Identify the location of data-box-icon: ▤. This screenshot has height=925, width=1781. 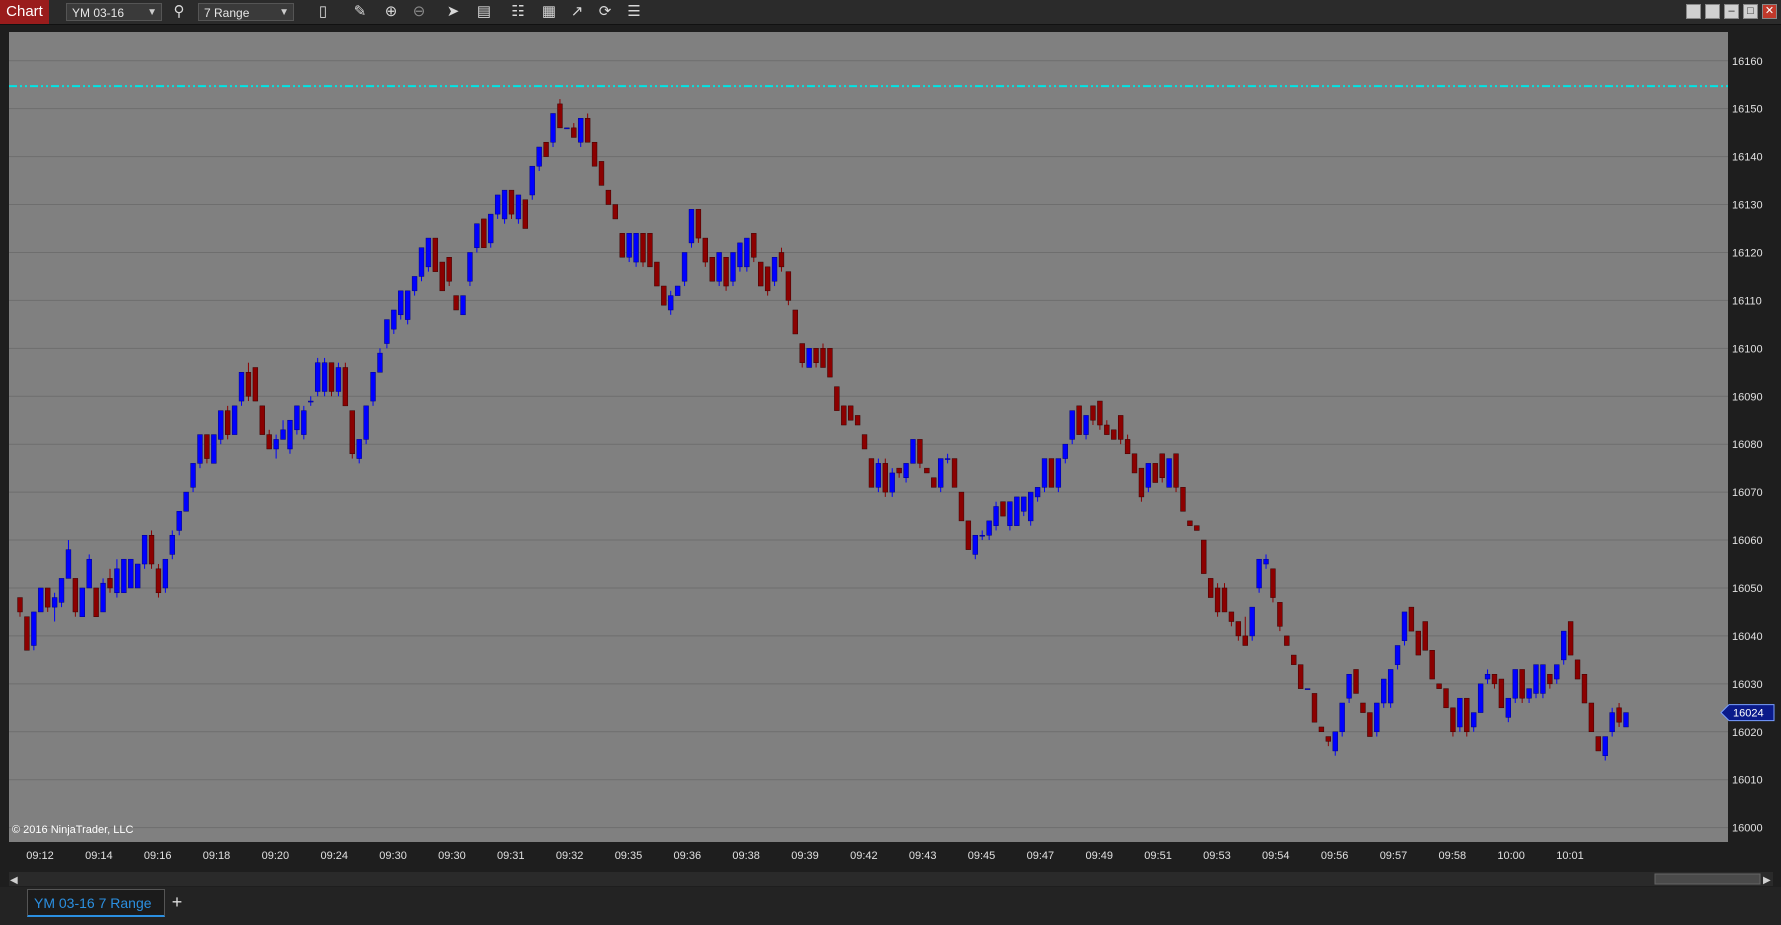
(484, 12).